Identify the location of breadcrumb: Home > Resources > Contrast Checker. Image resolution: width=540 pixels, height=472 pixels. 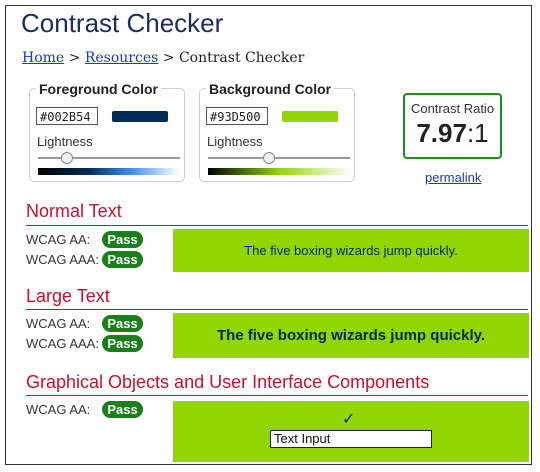
(163, 58).